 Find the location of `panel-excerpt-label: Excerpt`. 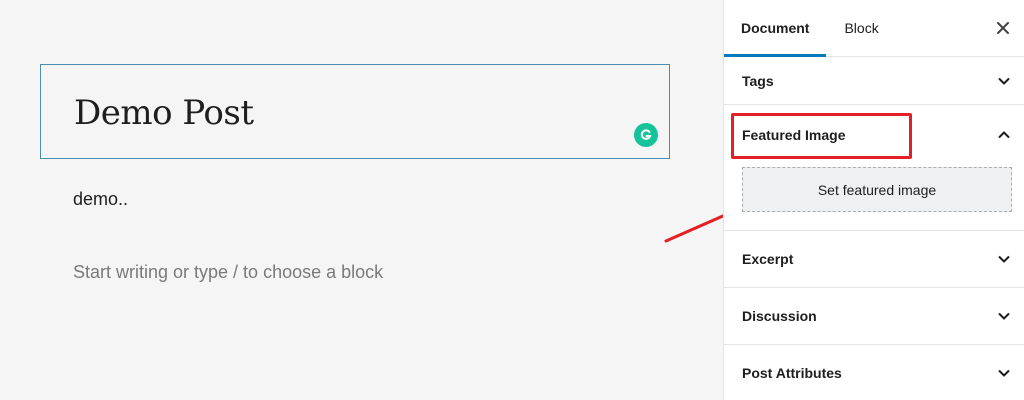

panel-excerpt-label: Excerpt is located at coordinates (768, 259).